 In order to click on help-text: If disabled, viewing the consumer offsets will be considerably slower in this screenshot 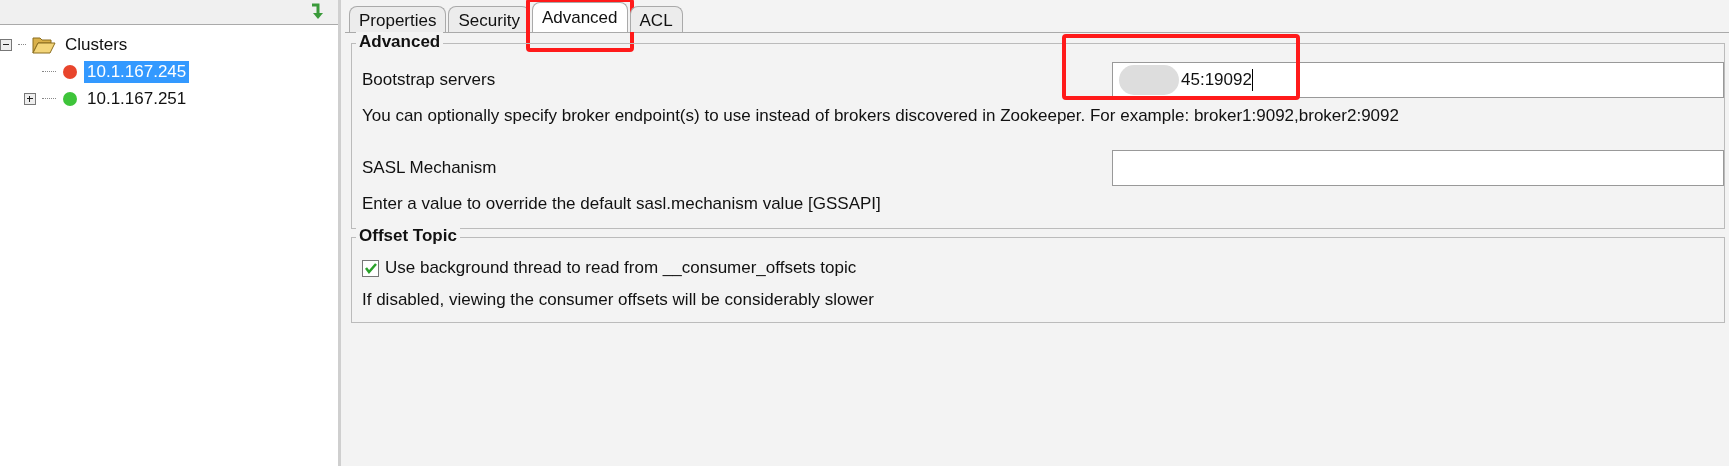, I will do `click(618, 300)`.